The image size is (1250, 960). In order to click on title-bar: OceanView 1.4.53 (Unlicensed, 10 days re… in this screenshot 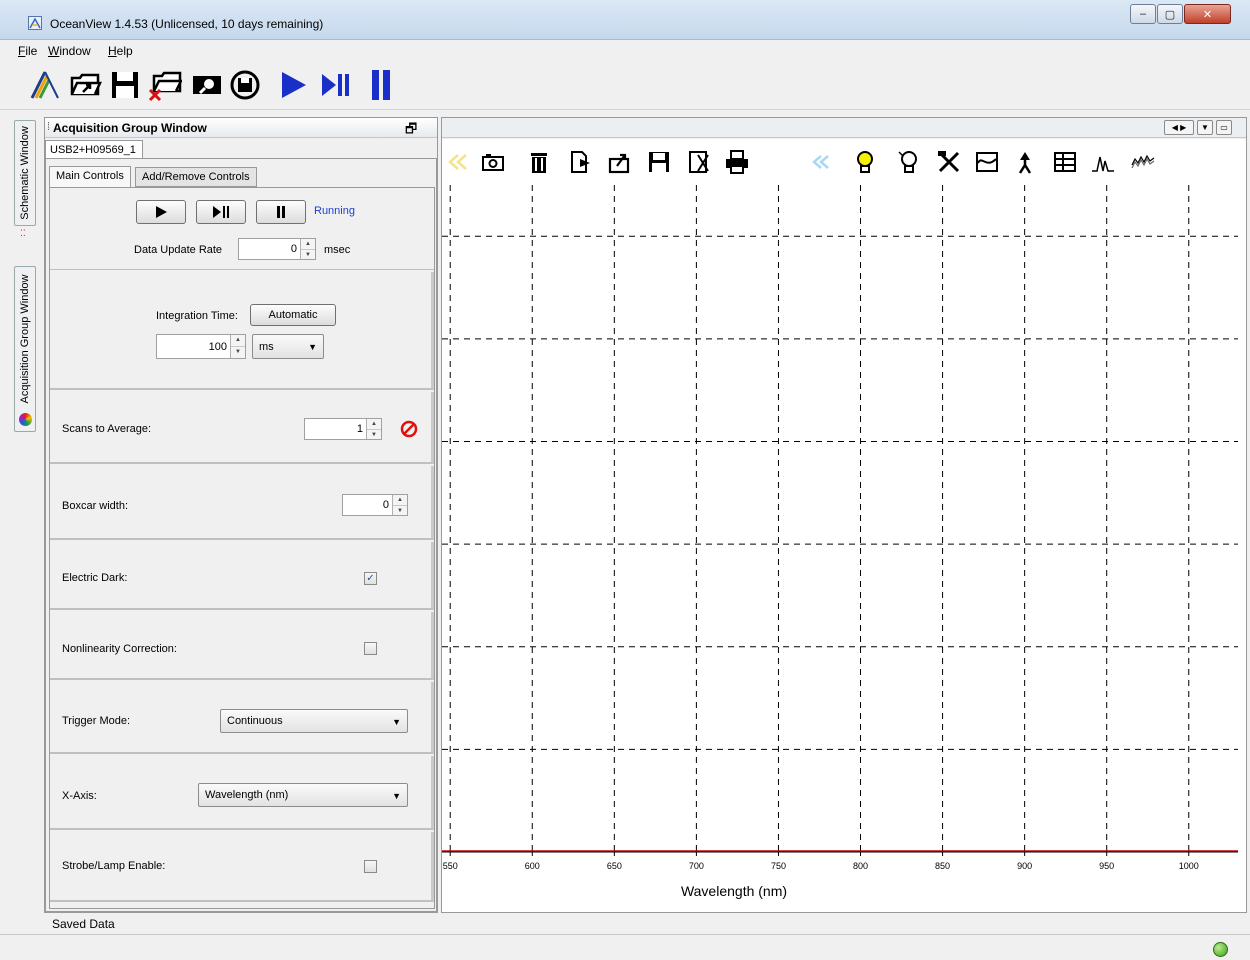, I will do `click(625, 20)`.